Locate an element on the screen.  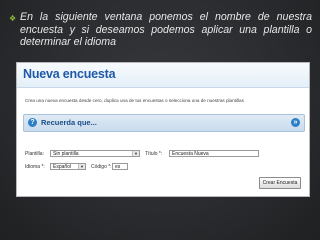
title-label: Título *: is located at coordinates (154, 154).